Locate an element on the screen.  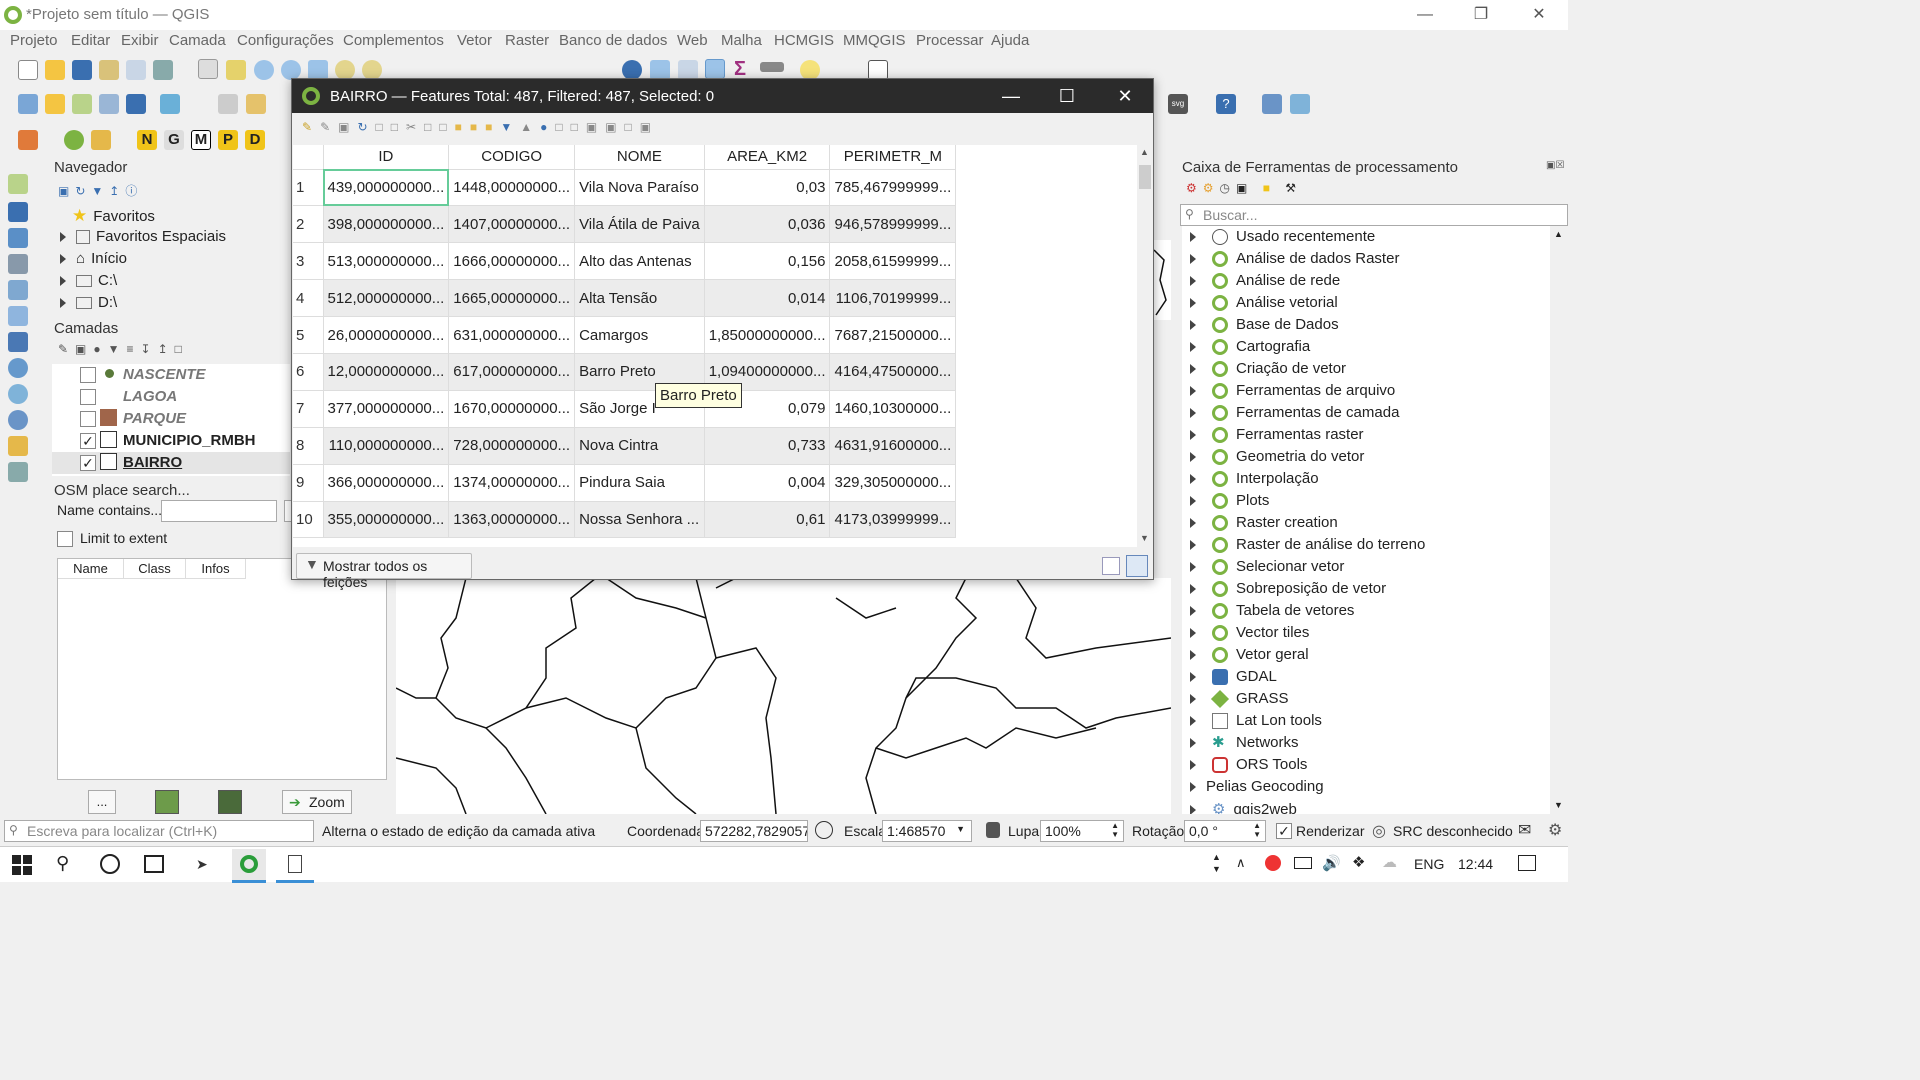
panel-float-close-icon: ▣☒ is located at coordinates (1555, 165).